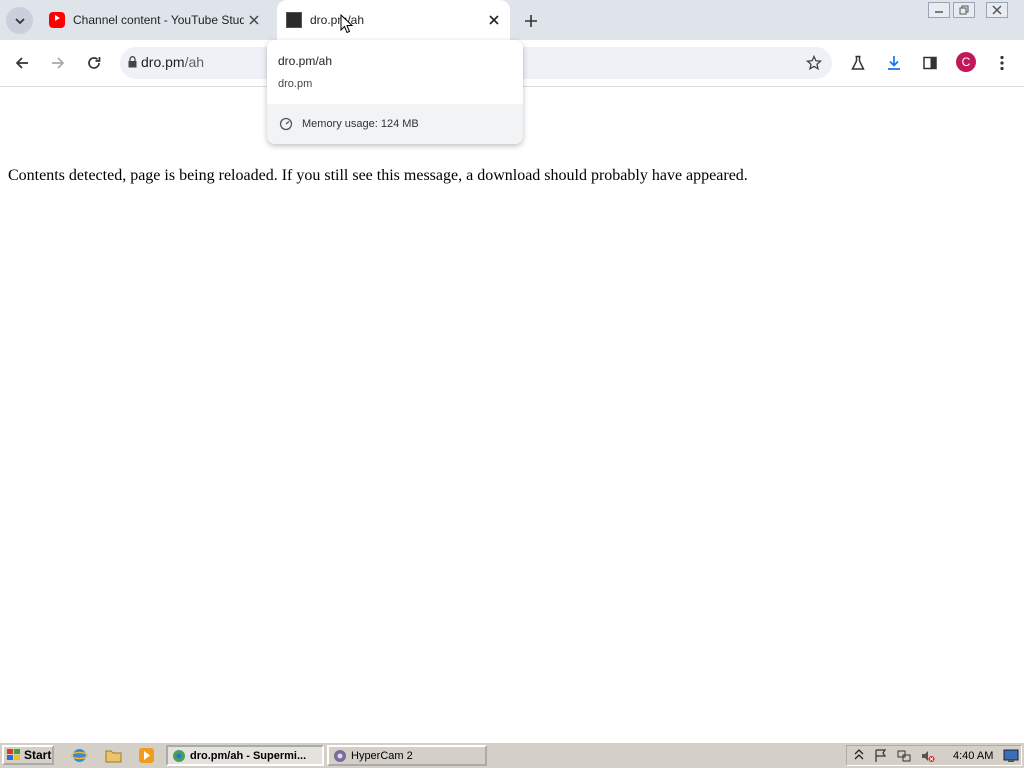  I want to click on dro-pm-icon, so click(294, 20).